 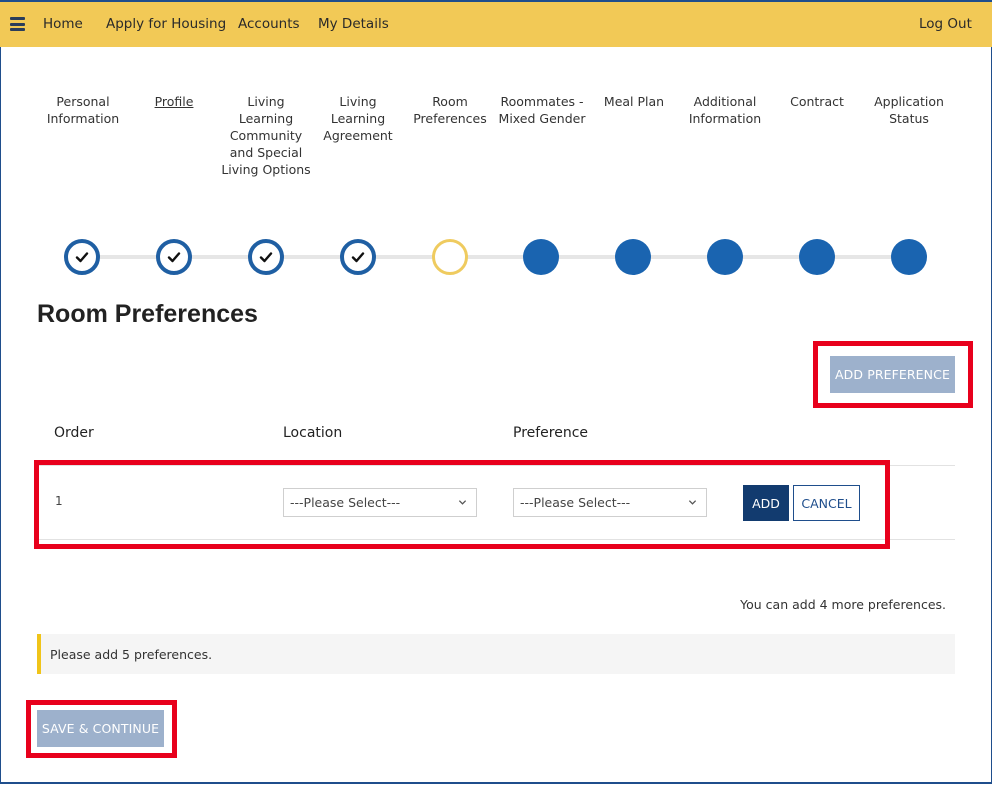 I want to click on nav-accounts-link: Accounts, so click(x=269, y=24).